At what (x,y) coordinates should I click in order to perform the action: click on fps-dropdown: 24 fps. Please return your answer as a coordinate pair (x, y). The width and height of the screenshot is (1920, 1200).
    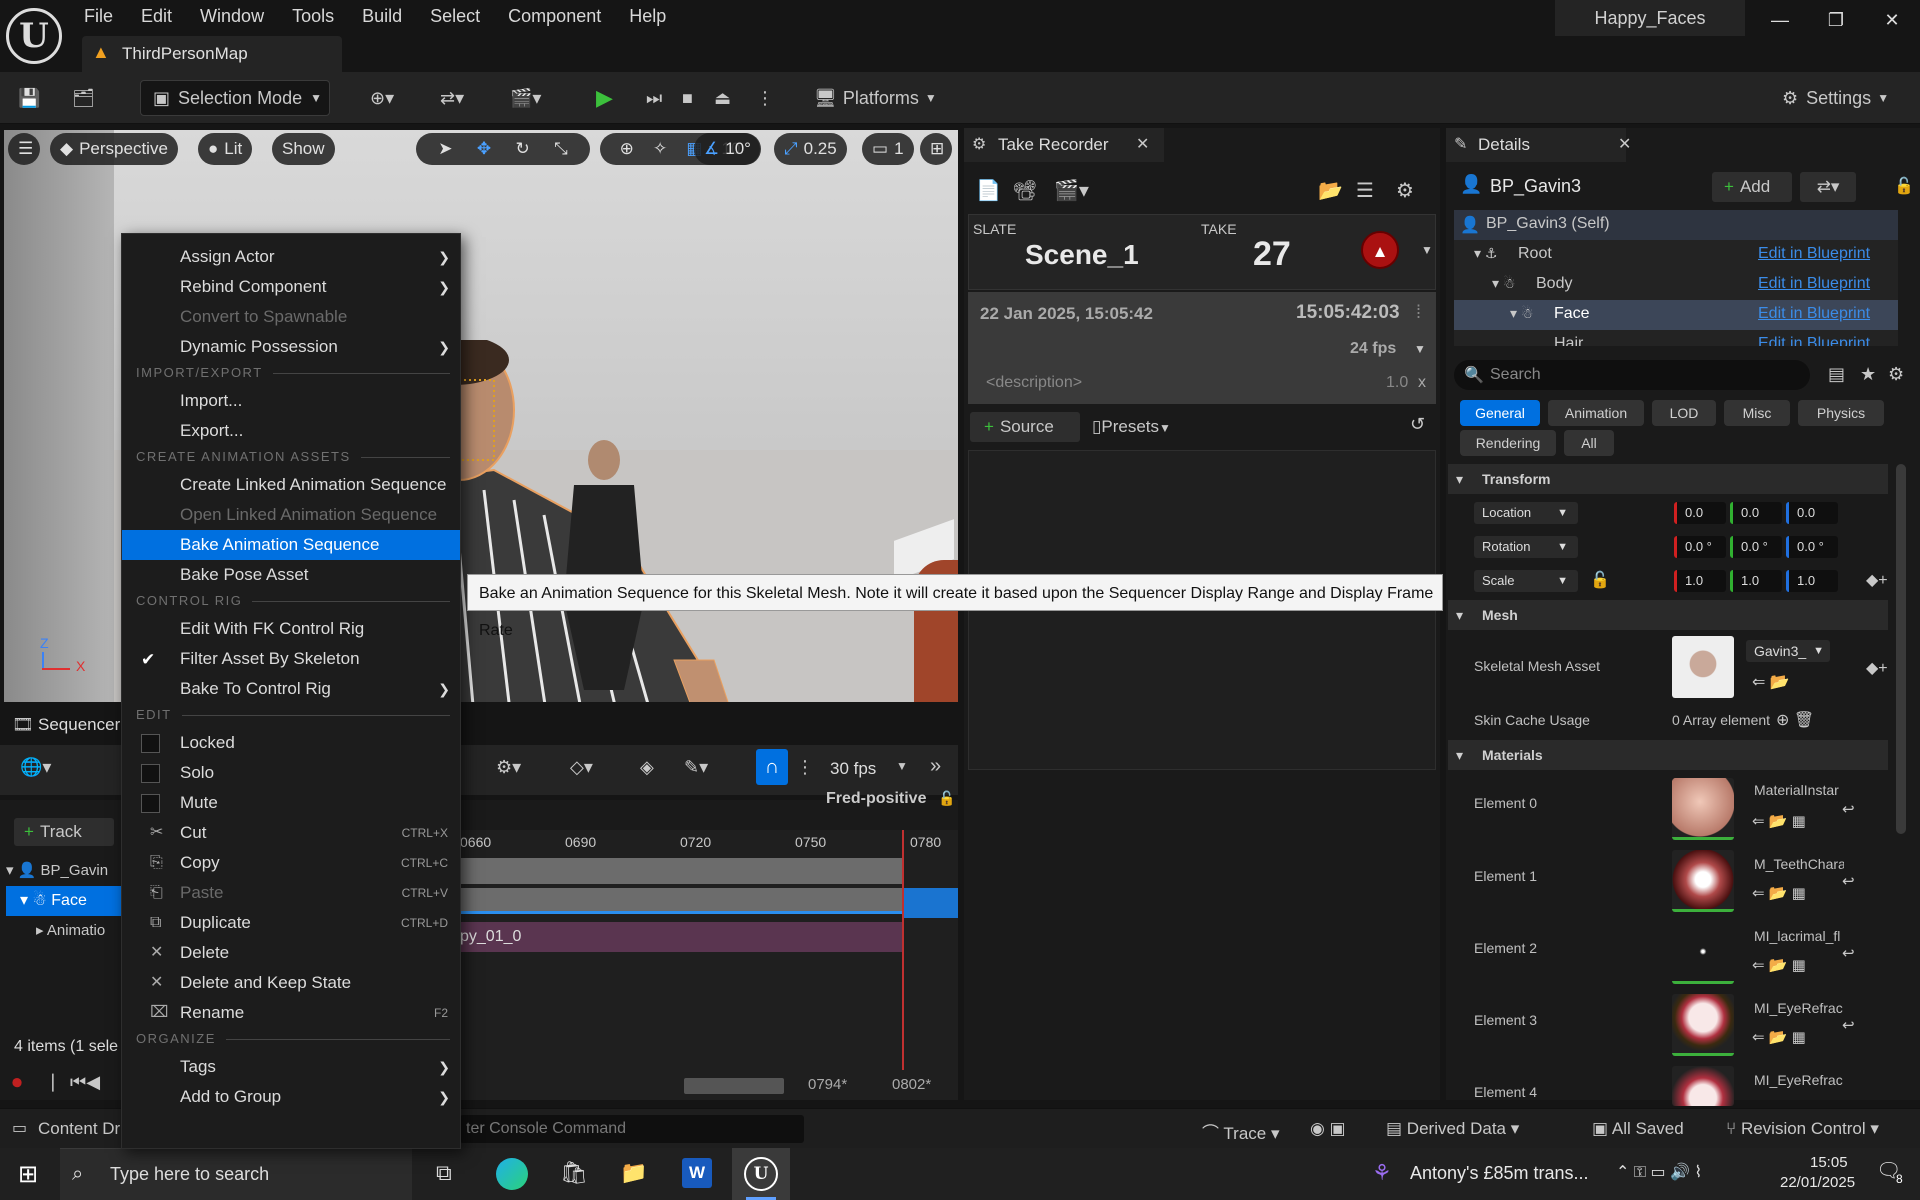
    Looking at the image, I should click on (1373, 349).